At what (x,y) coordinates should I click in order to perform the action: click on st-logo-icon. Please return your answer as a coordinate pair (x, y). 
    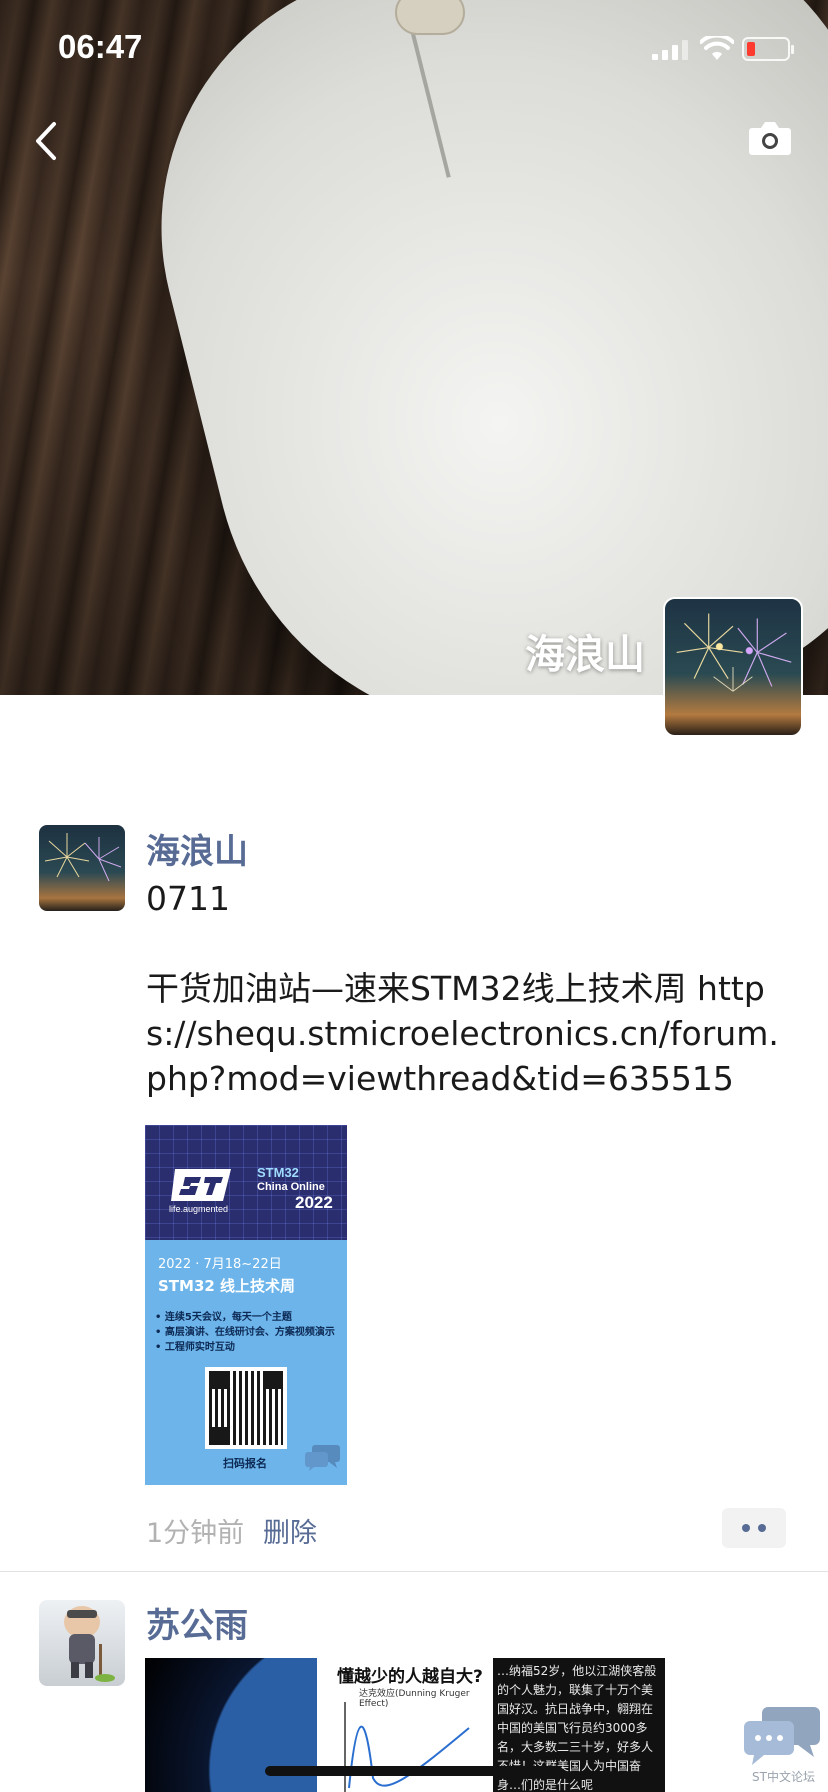
    Looking at the image, I should click on (201, 1185).